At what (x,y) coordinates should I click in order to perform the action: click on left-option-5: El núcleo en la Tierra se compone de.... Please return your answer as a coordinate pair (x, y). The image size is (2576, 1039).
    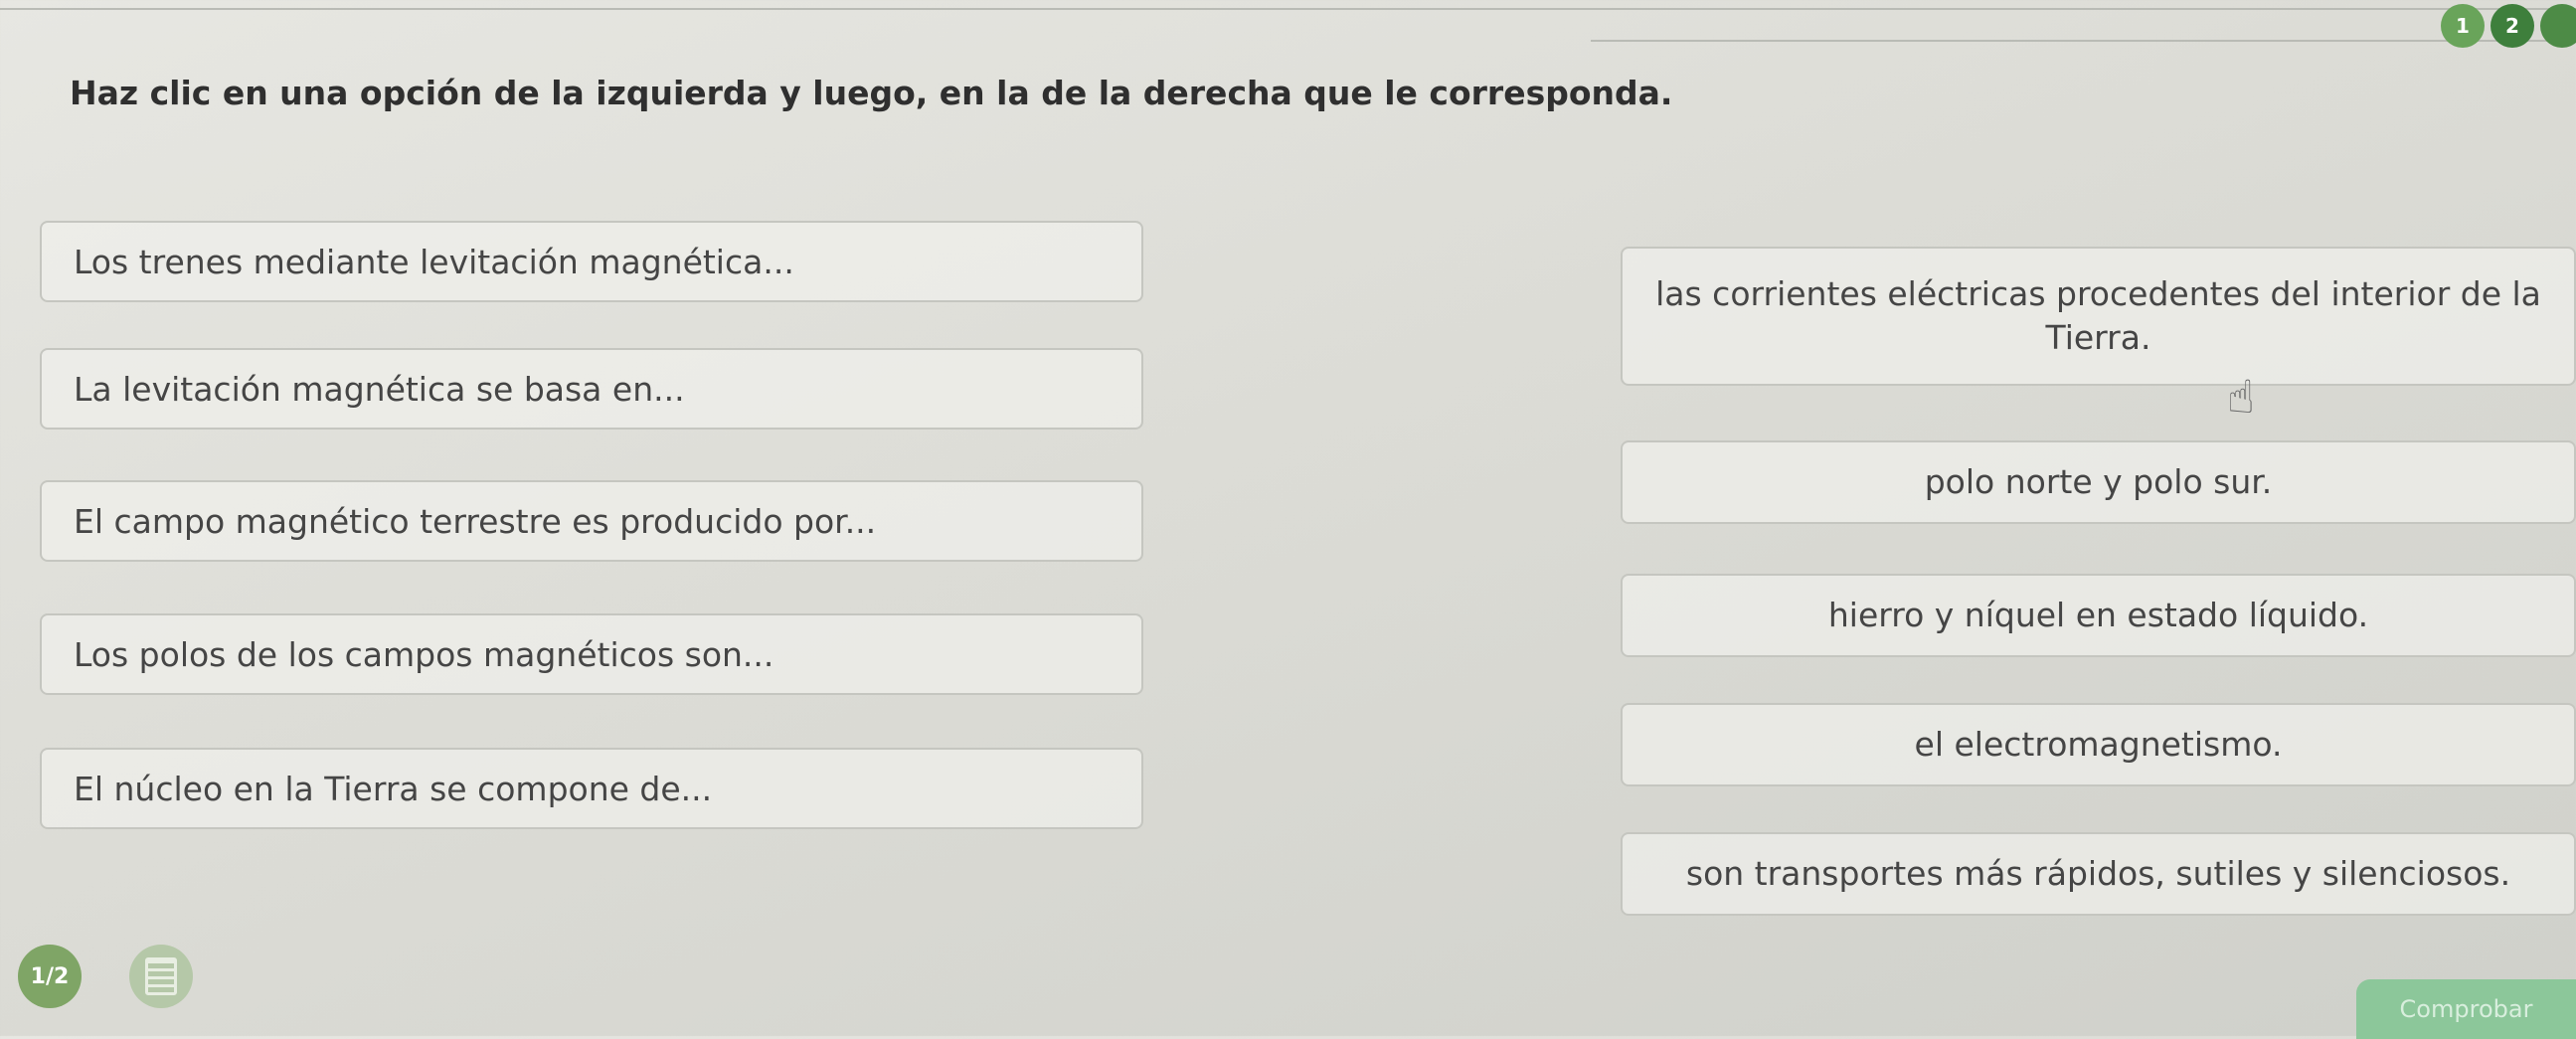
    Looking at the image, I should click on (591, 788).